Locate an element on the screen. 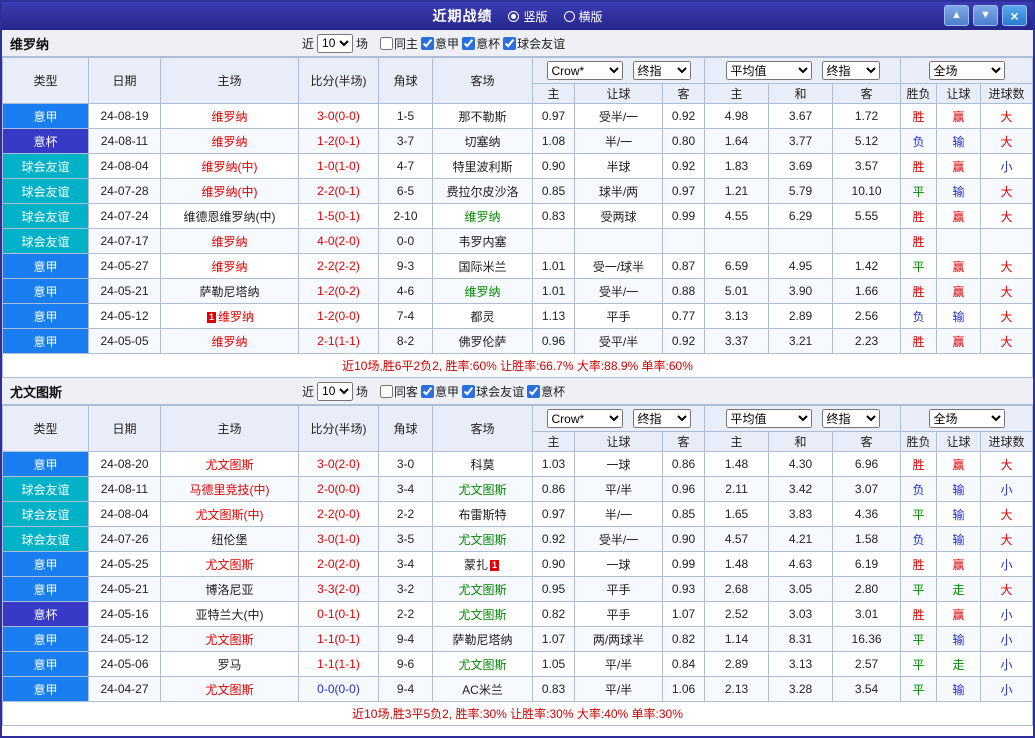  avg-away-odds: 5.12 is located at coordinates (867, 141).